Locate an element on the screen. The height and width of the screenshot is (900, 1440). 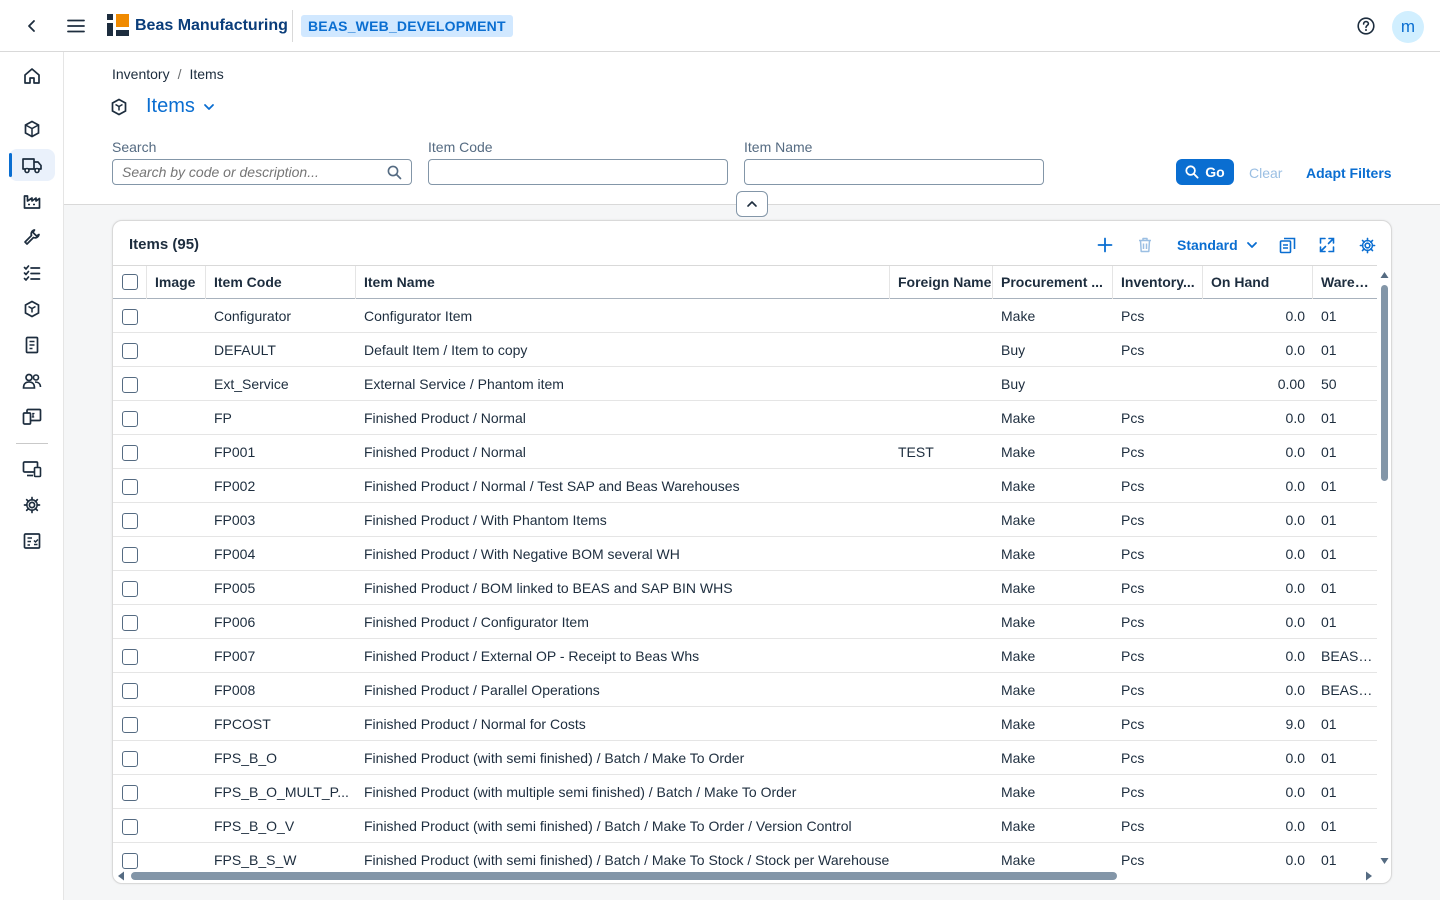
nav-maintenance is located at coordinates (32, 237).